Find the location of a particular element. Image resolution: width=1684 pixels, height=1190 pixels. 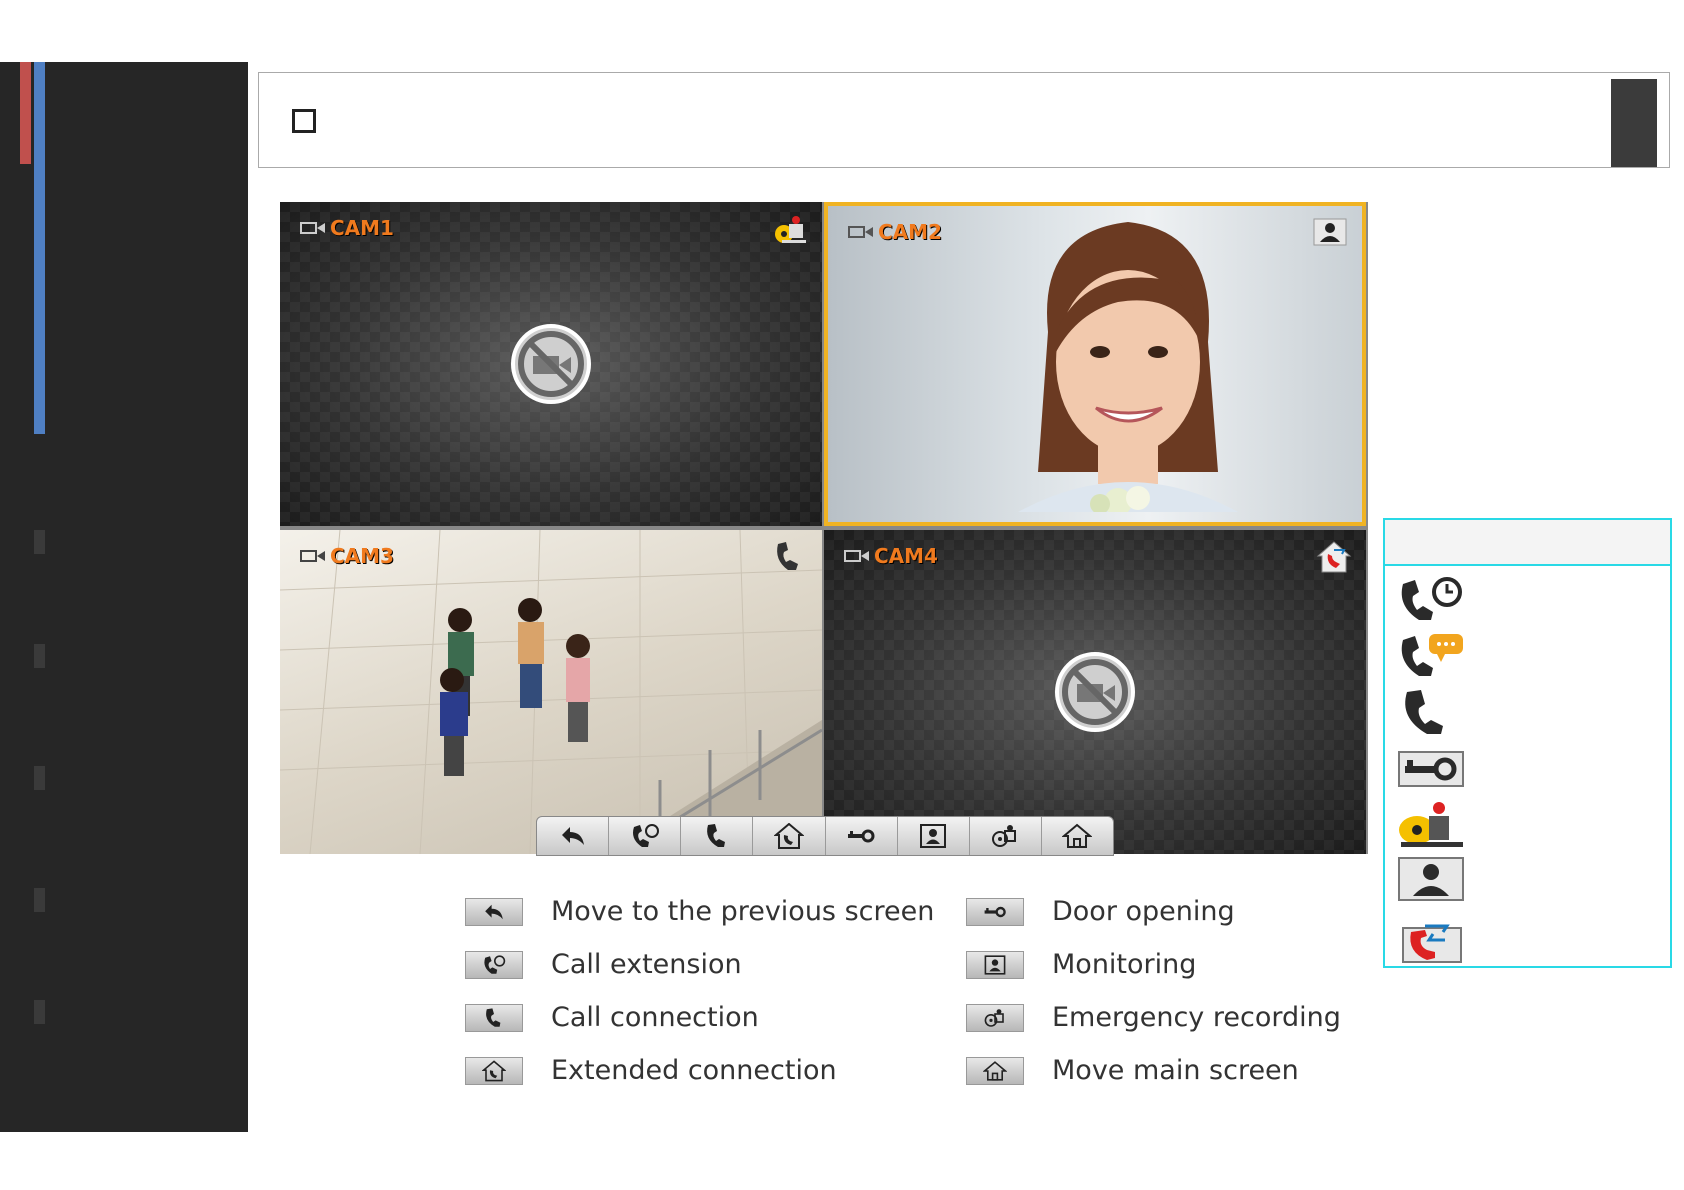

emergency-recording-button is located at coordinates (1006, 836).